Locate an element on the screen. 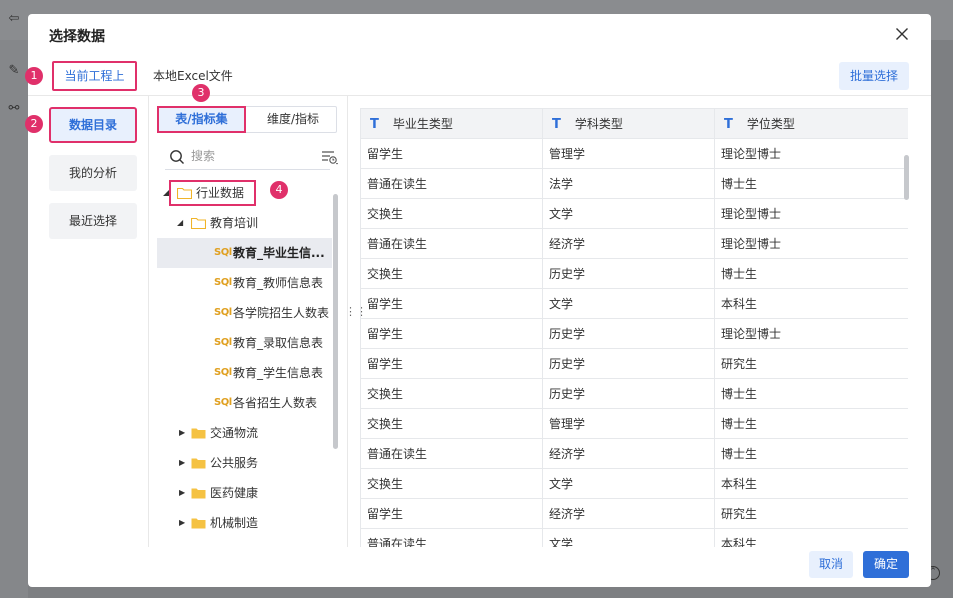 This screenshot has height=598, width=953. table-row: 普通在读生 法学 博士生 is located at coordinates (634, 183).